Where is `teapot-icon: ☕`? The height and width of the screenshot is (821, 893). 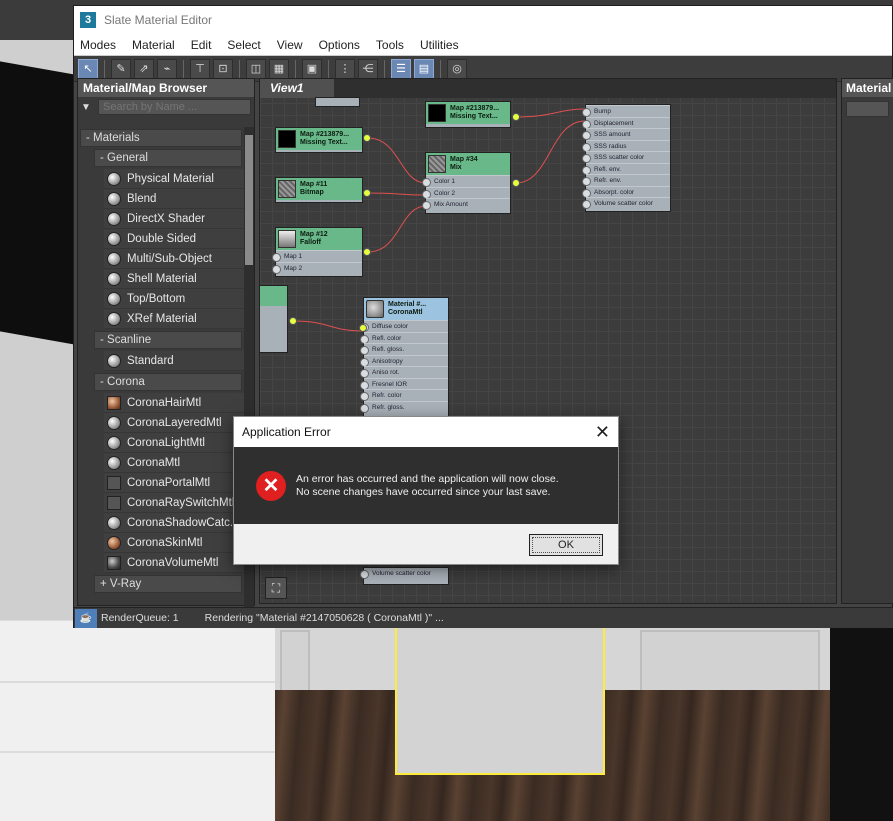 teapot-icon: ☕ is located at coordinates (86, 618).